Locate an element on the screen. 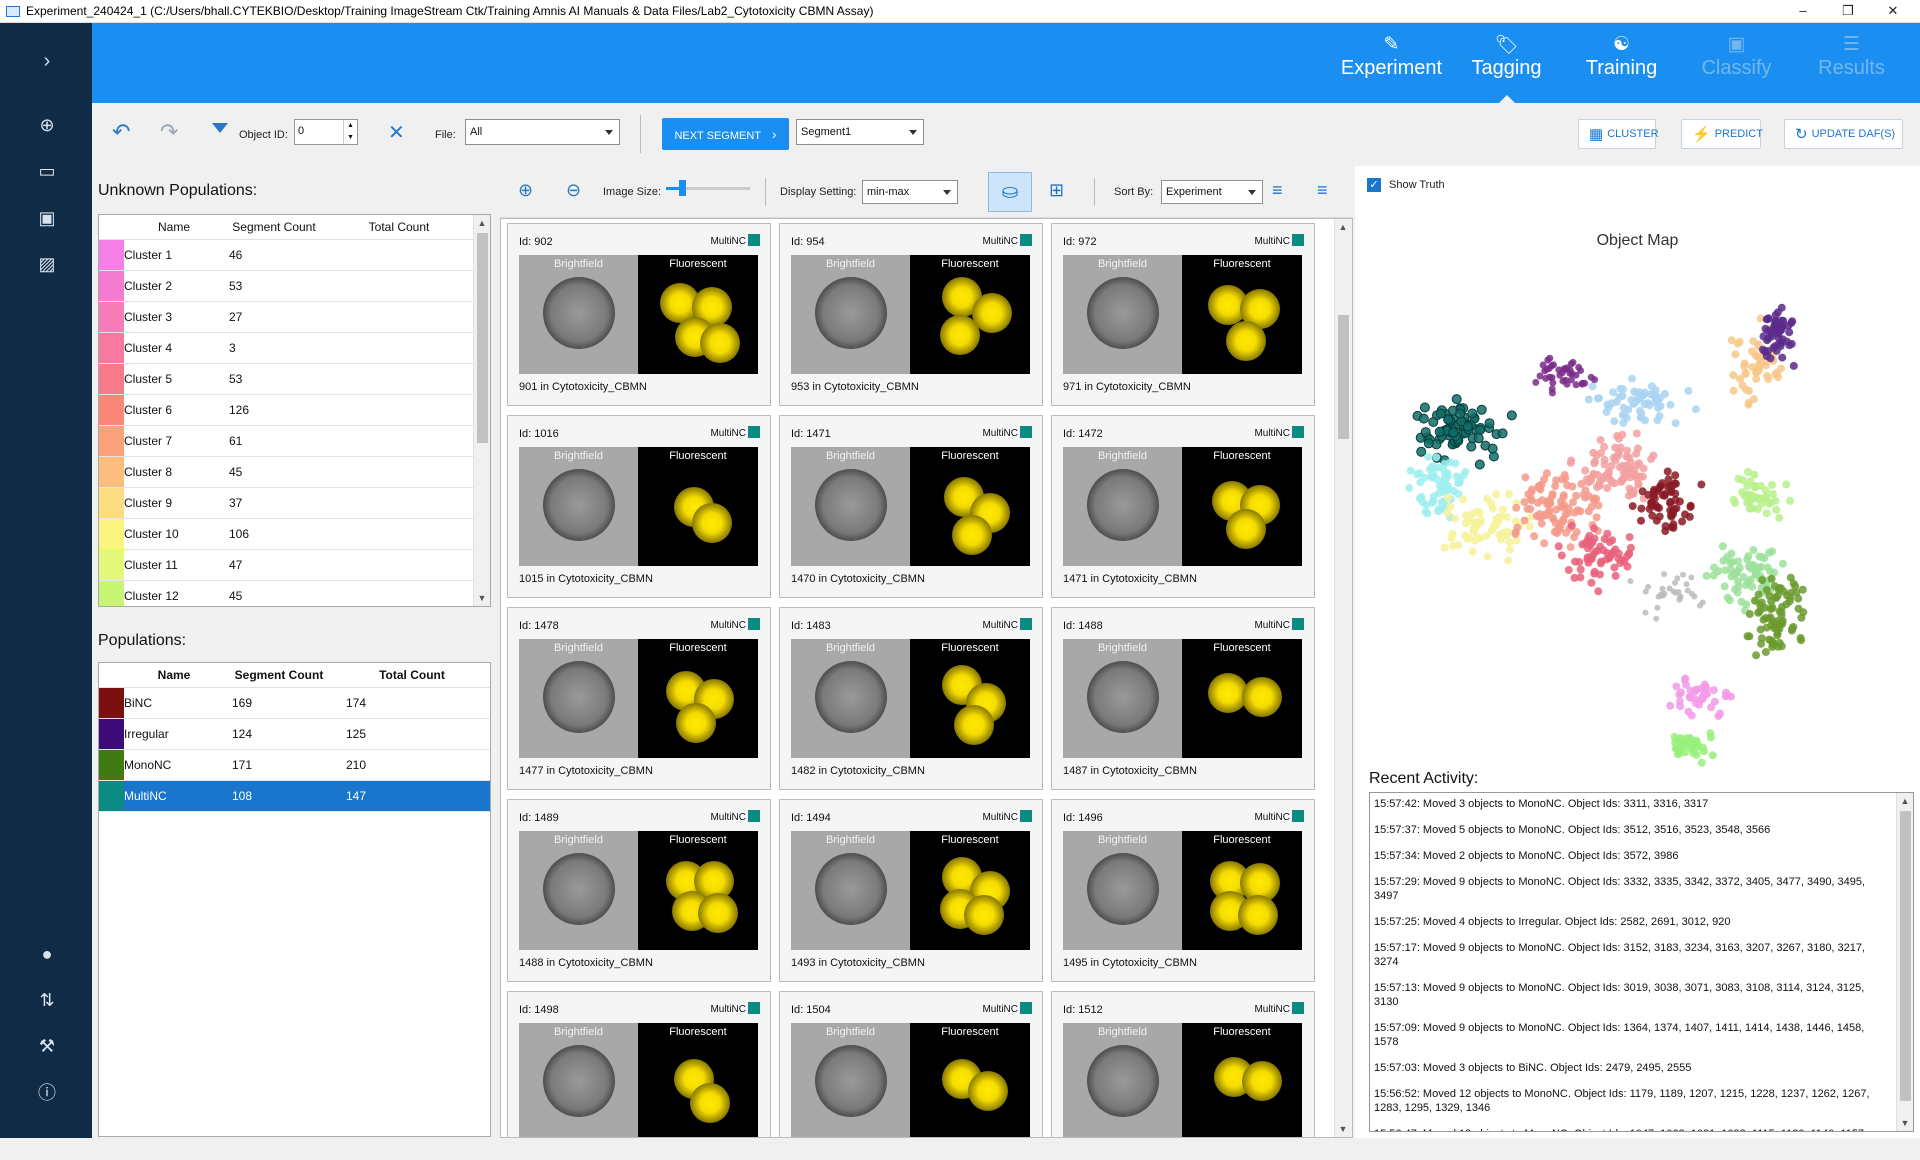 The image size is (1920, 1160). segment-select: Segment1 is located at coordinates (860, 132).